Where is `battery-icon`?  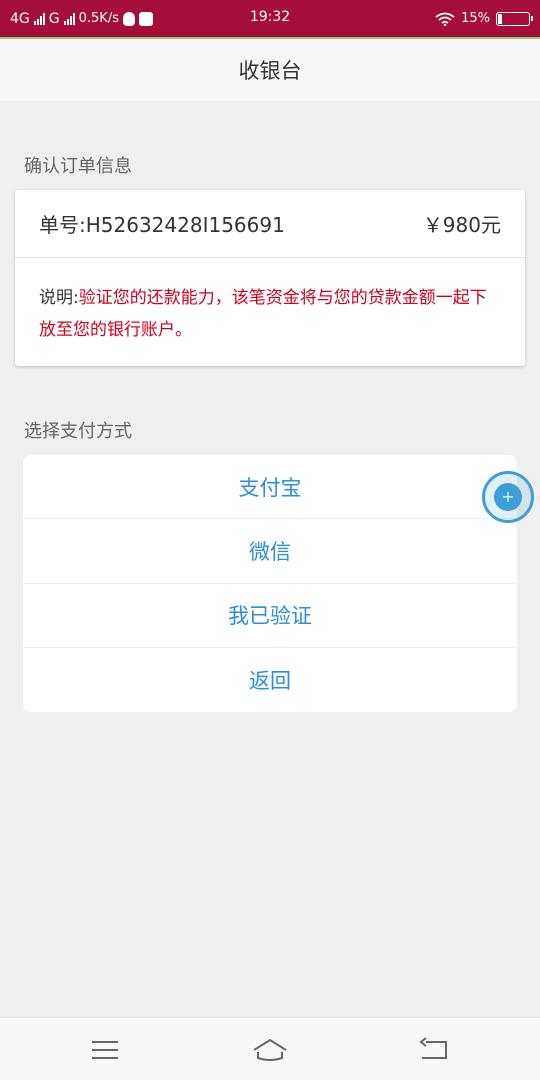
battery-icon is located at coordinates (514, 18).